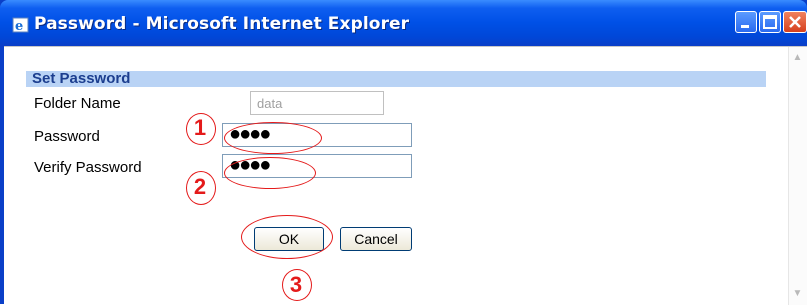 This screenshot has width=807, height=305. What do you see at coordinates (77, 103) in the screenshot?
I see `folder-name-label: Folder Name` at bounding box center [77, 103].